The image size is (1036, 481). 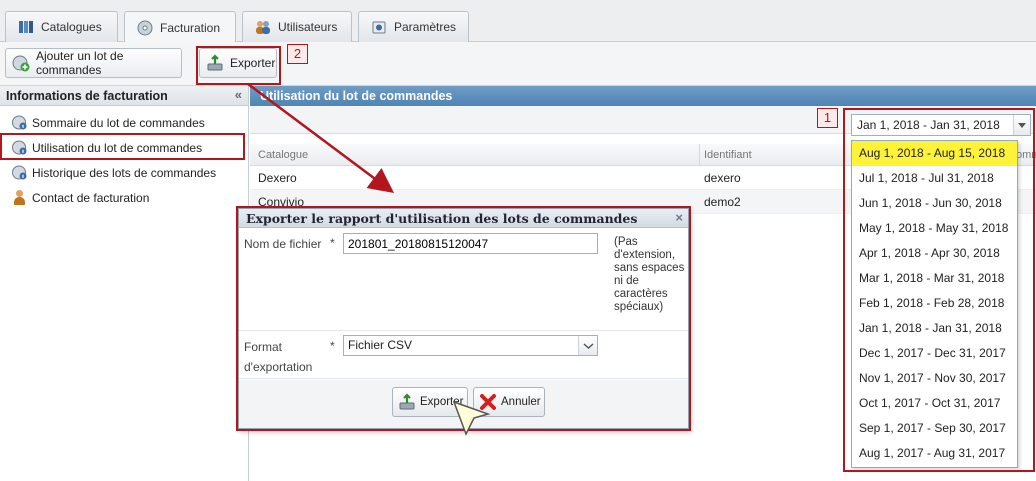 I want to click on column-header-catalogue: Catalogue, so click(x=283, y=155).